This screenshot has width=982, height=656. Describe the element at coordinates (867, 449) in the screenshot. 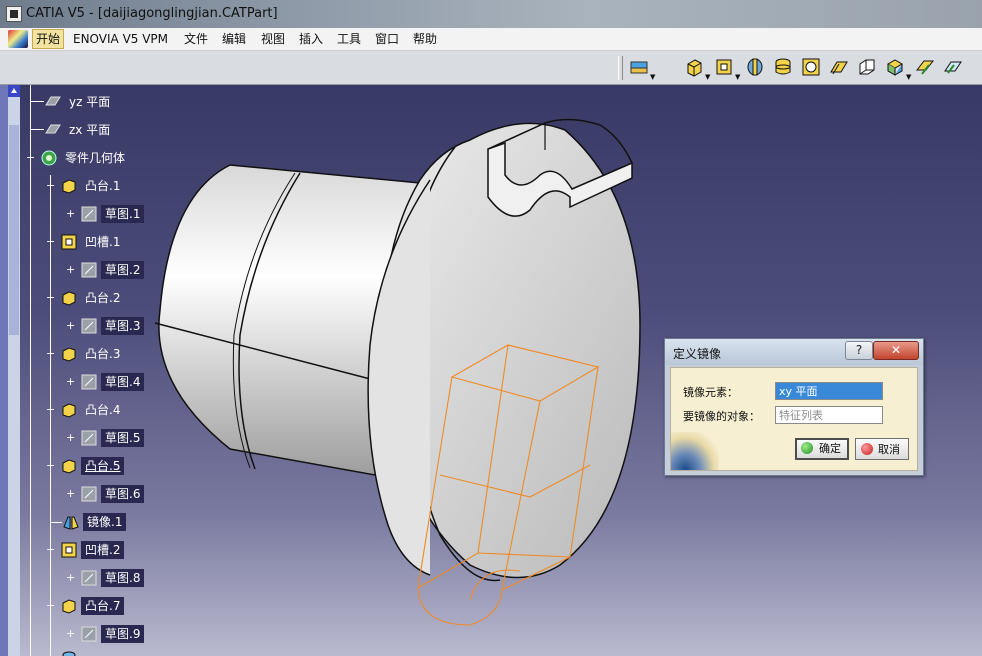

I see `cancel-icon` at that location.